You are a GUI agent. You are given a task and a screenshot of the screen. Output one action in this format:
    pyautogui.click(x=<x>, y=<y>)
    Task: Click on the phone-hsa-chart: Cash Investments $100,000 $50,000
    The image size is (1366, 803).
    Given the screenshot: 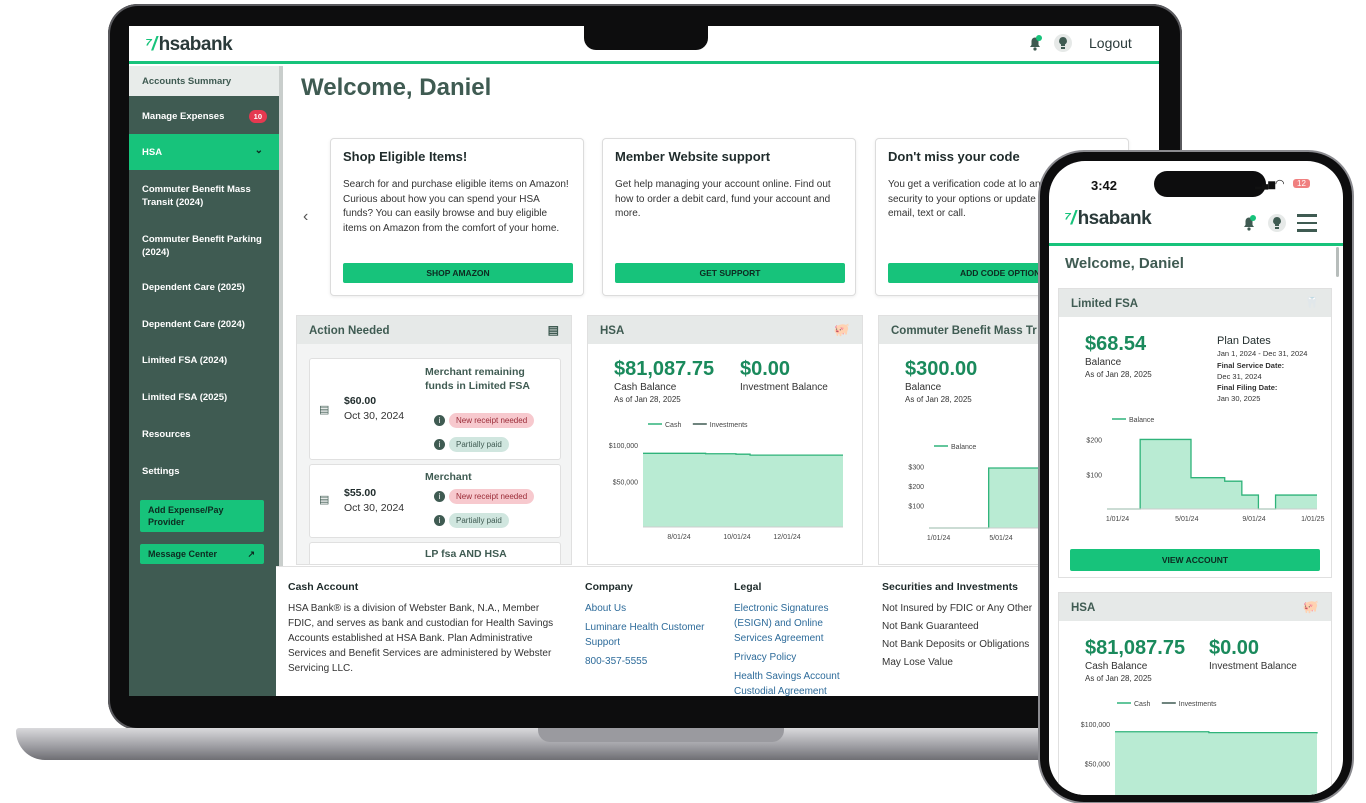 What is the action you would take?
    pyautogui.click(x=1199, y=748)
    